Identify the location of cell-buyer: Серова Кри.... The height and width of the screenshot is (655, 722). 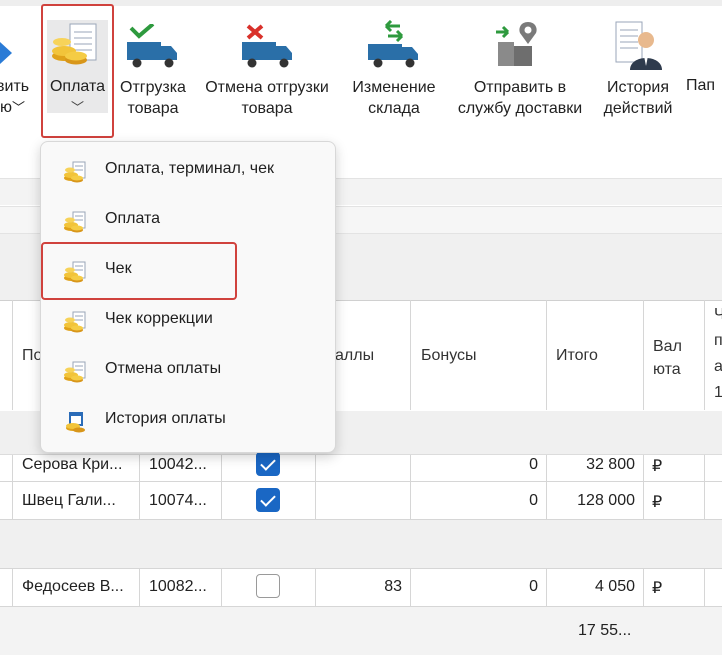
(72, 464).